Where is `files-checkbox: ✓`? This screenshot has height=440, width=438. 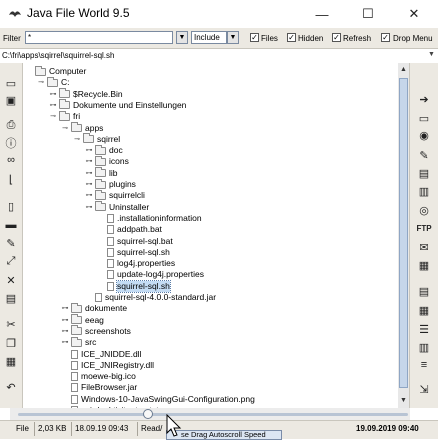
files-checkbox: ✓ is located at coordinates (254, 37).